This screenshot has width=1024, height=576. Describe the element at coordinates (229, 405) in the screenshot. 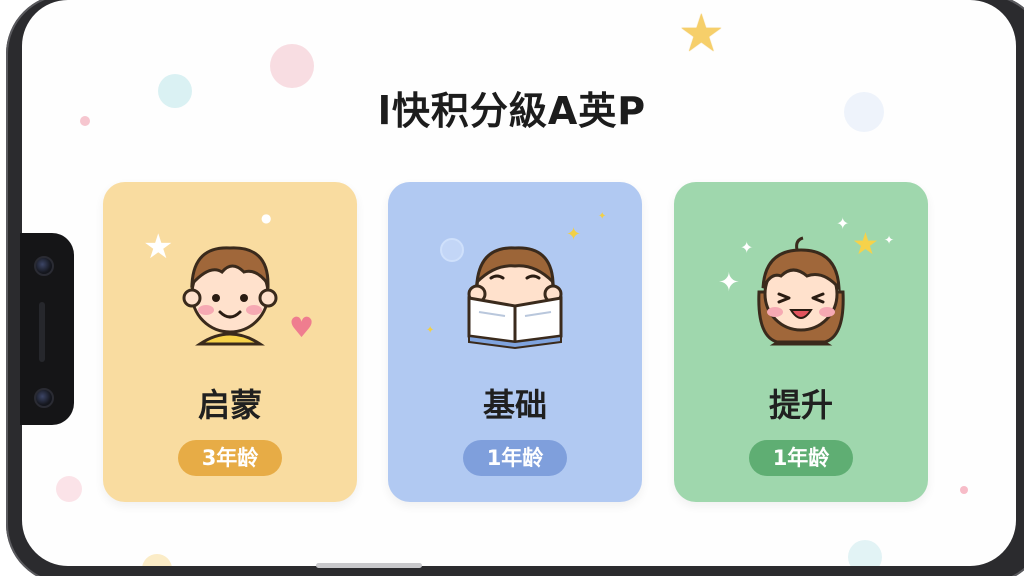

I see `level-title: 启蒙` at that location.